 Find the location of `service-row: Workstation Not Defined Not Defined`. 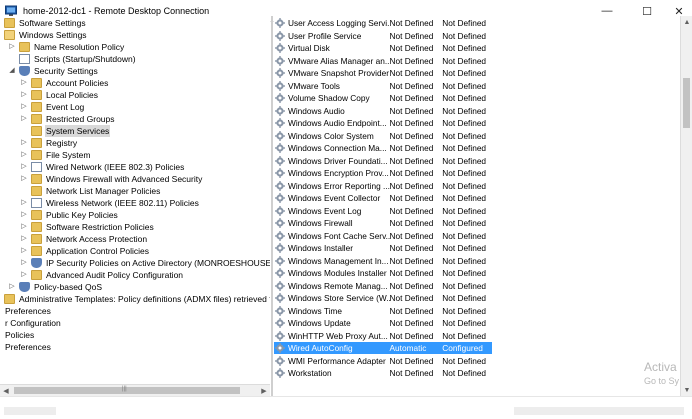

service-row: Workstation Not Defined Not Defined is located at coordinates (383, 373).